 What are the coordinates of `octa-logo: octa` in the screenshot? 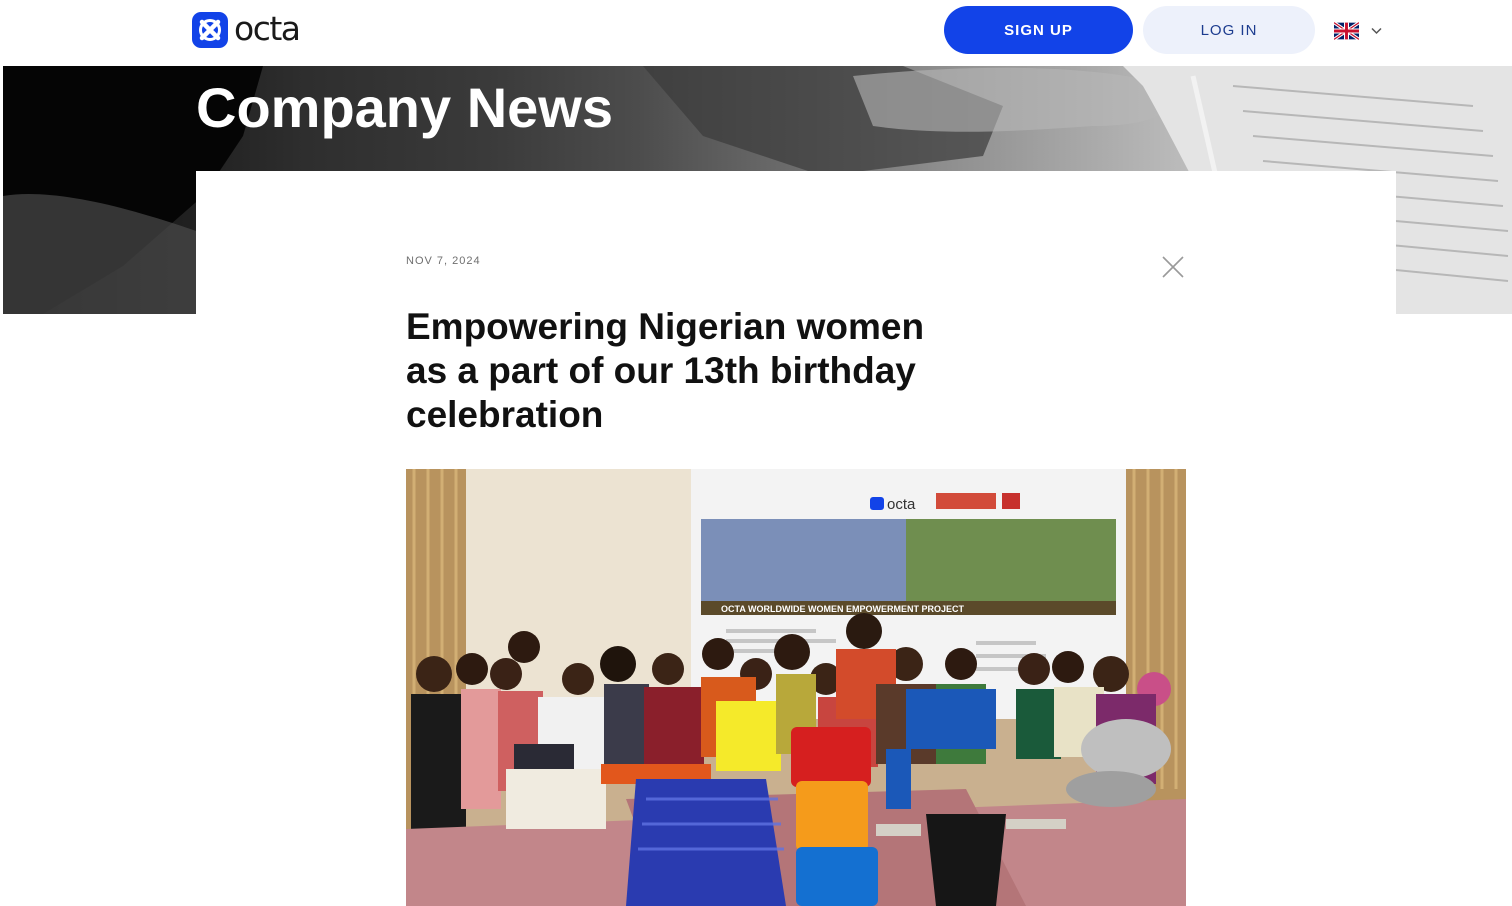 It's located at (246, 28).